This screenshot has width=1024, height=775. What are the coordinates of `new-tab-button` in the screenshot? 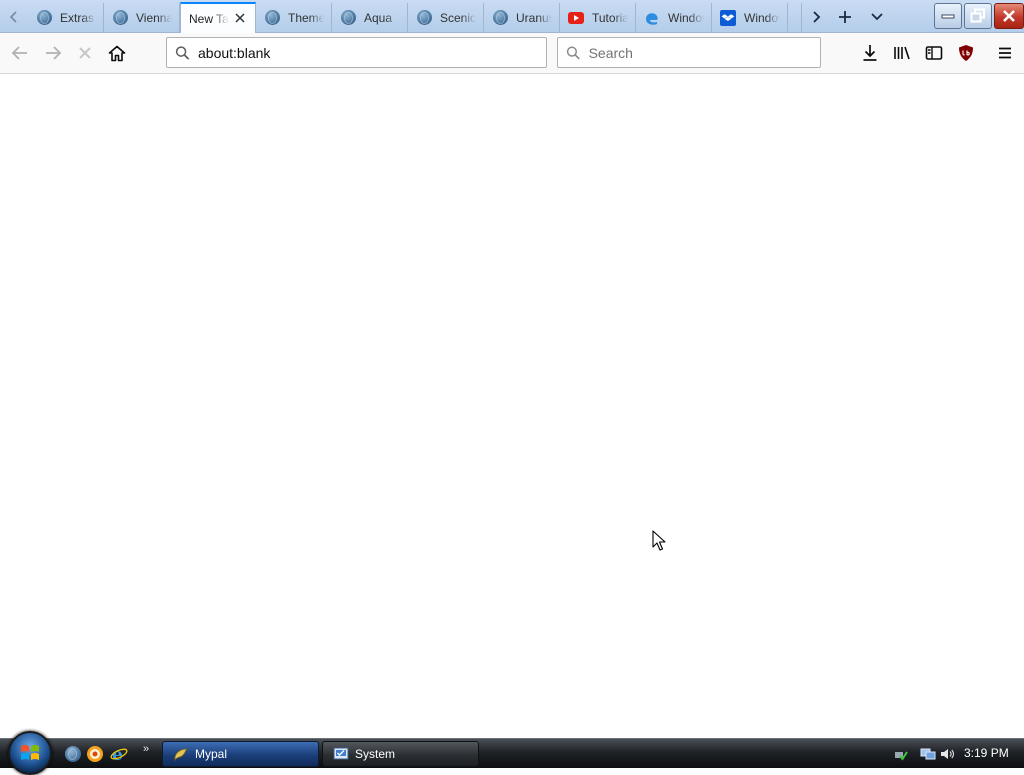 It's located at (845, 16).